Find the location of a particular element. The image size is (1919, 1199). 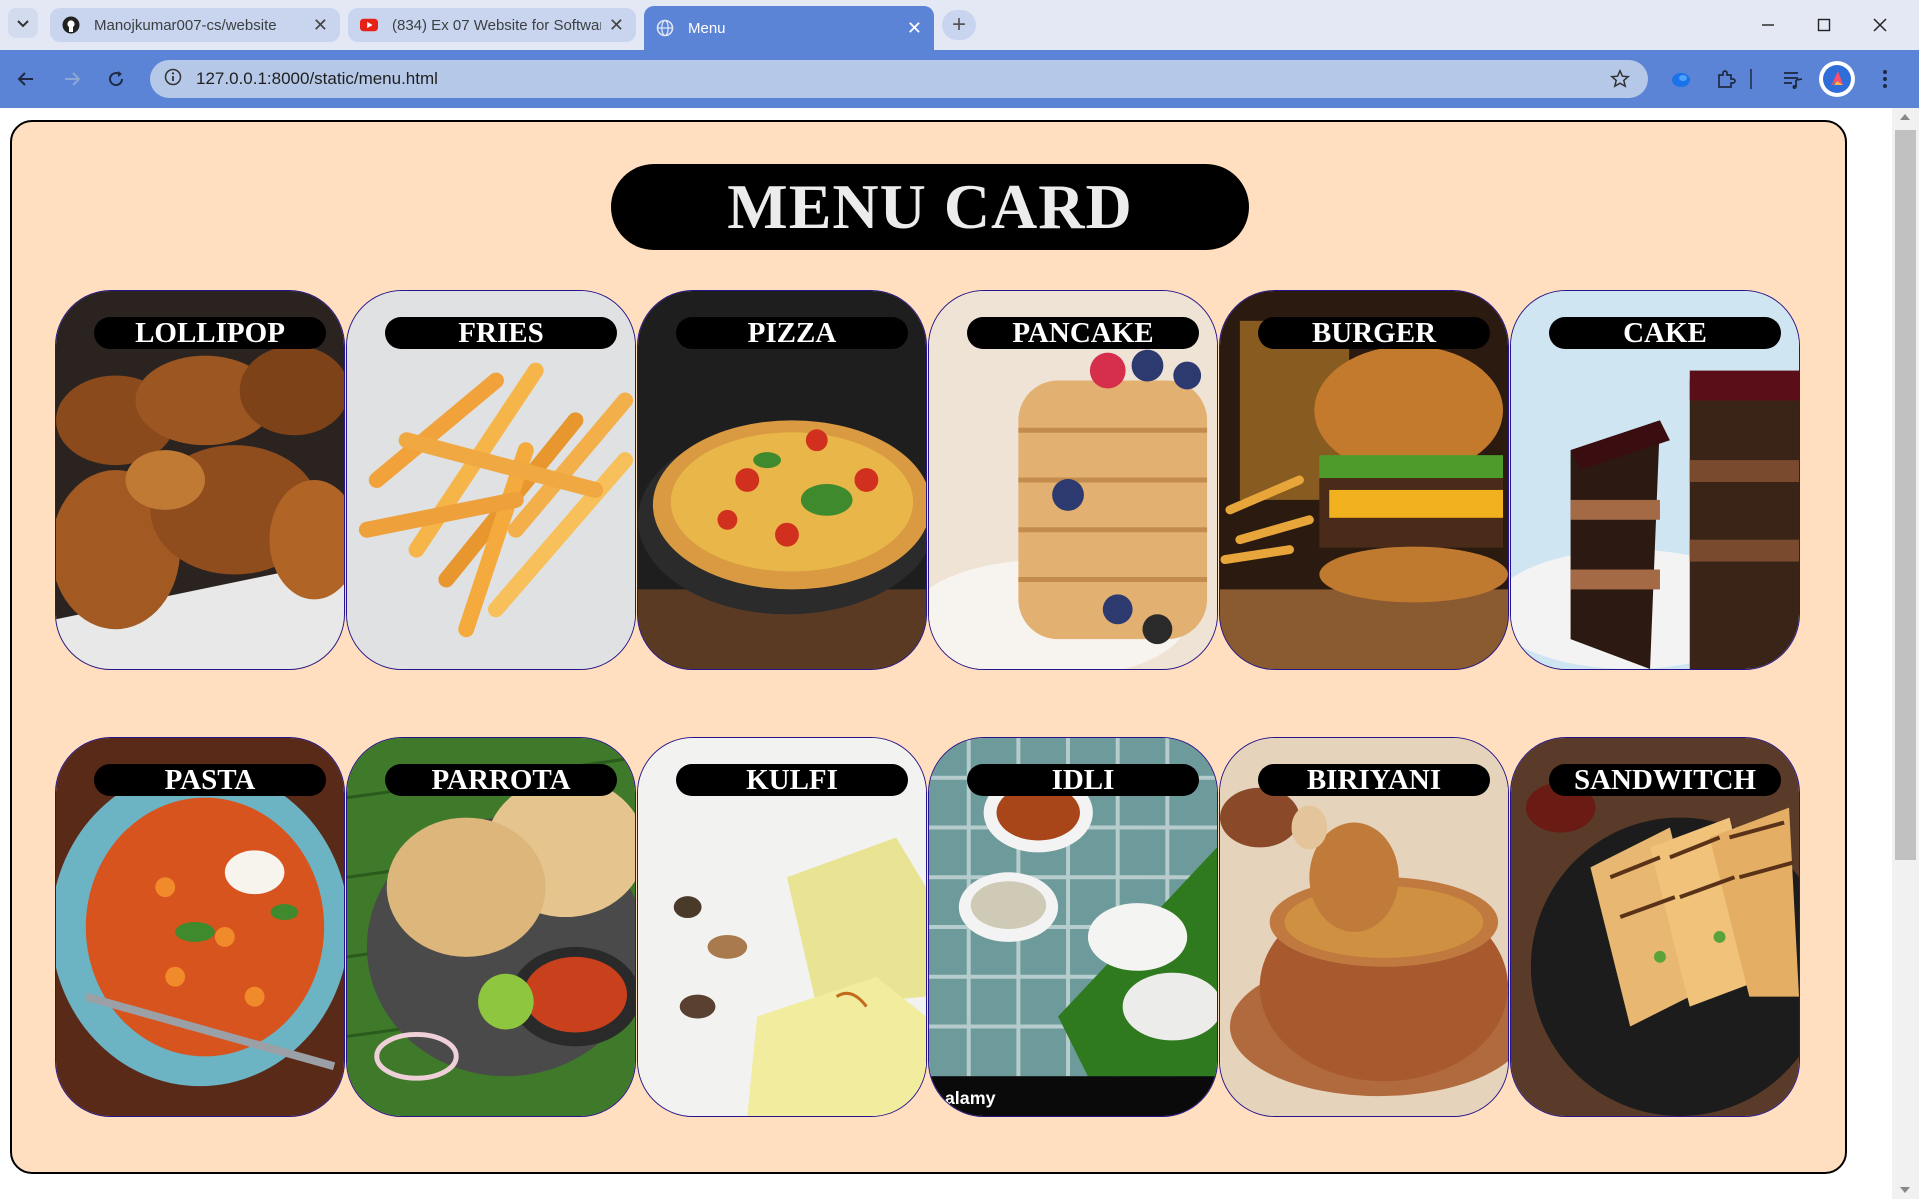

more-menu-icon is located at coordinates (1885, 79).